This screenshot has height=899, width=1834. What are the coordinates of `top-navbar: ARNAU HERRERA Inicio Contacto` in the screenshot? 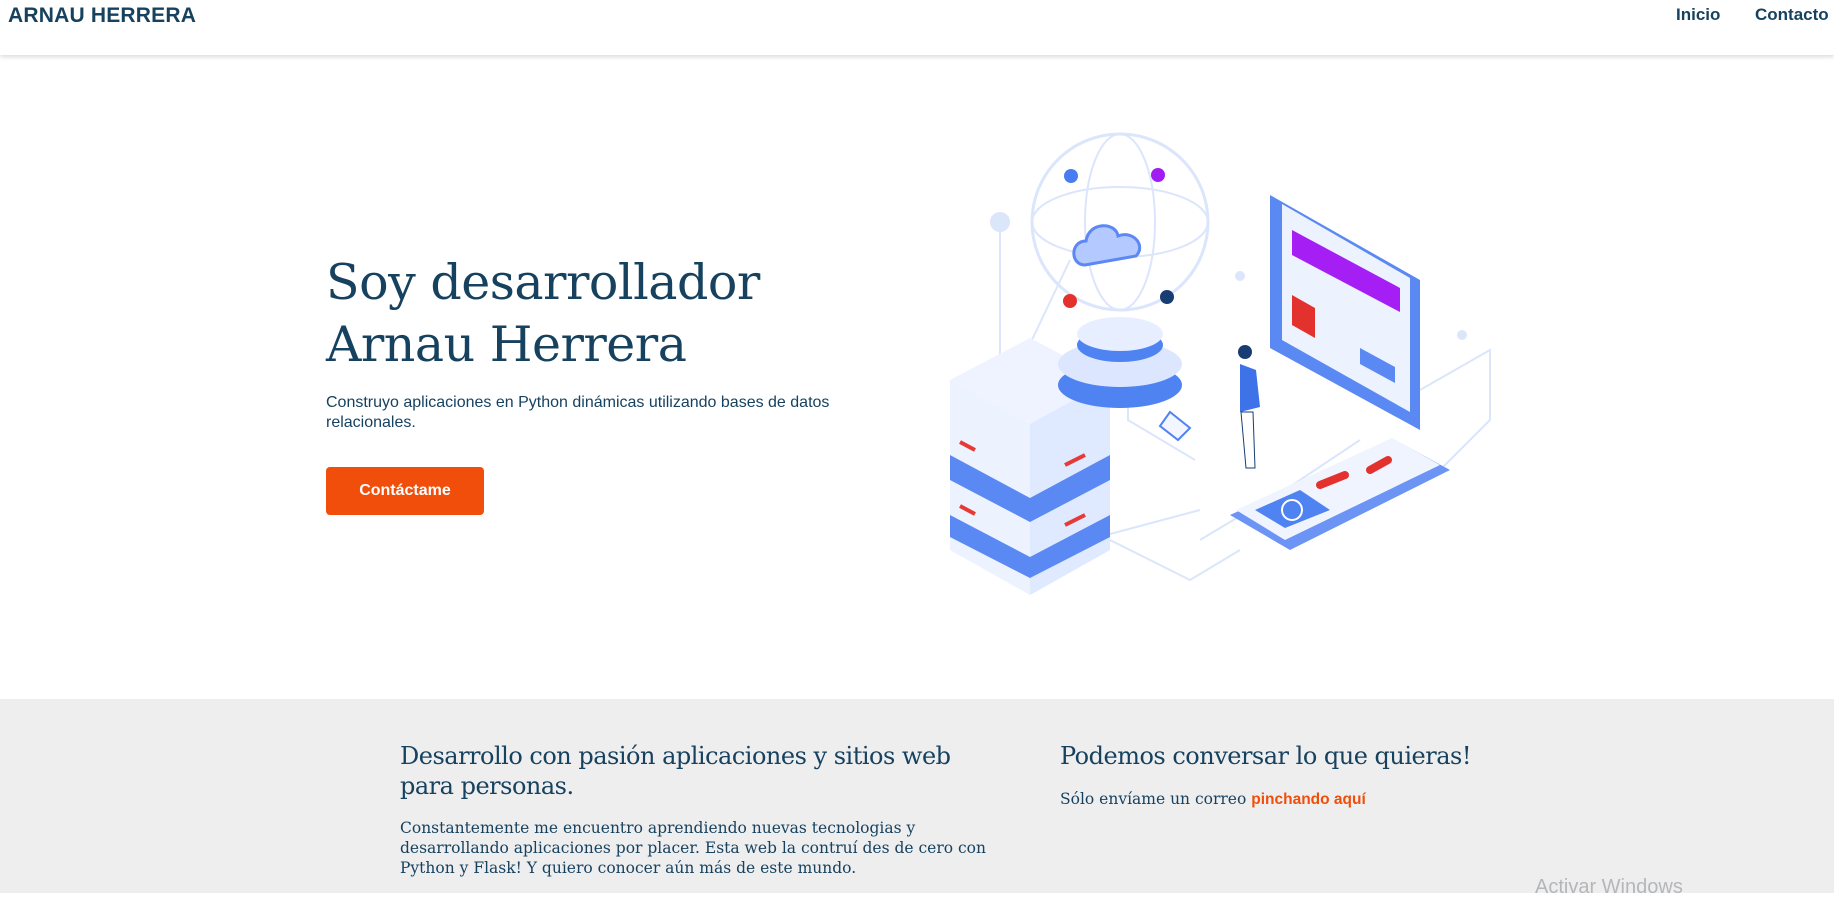 It's located at (917, 27).